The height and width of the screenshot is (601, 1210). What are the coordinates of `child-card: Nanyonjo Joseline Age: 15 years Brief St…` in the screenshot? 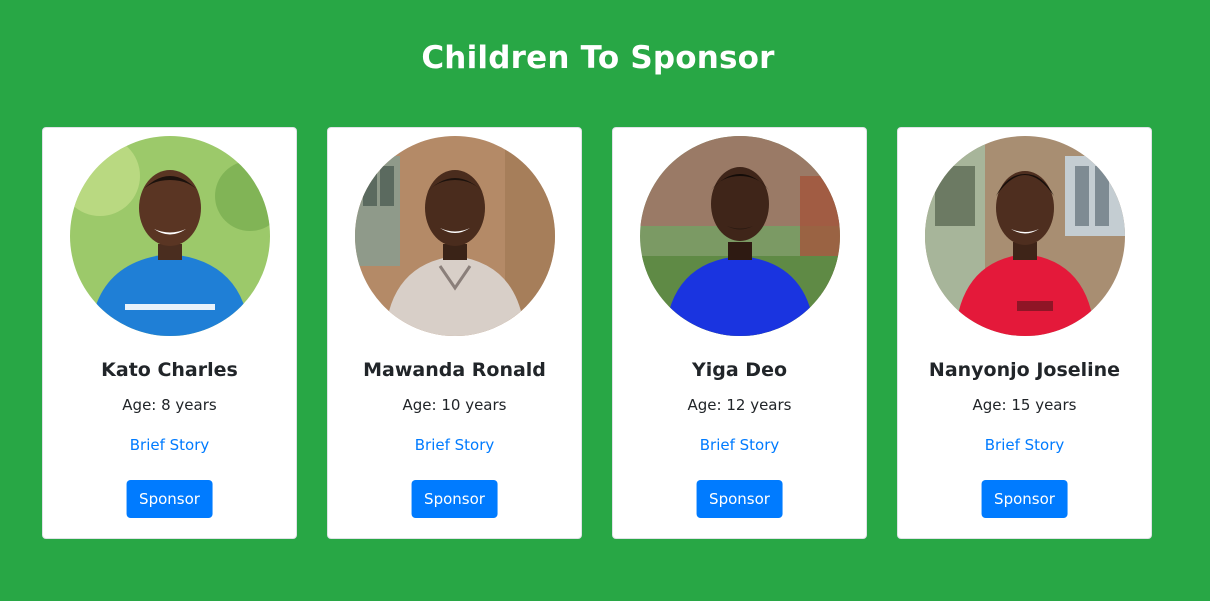 It's located at (1024, 333).